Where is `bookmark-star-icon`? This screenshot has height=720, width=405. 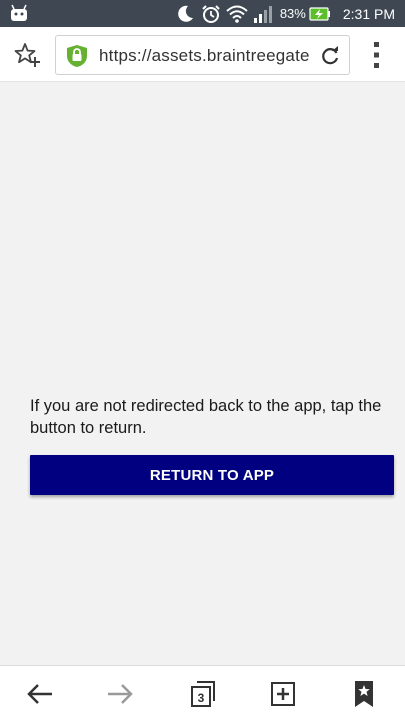 bookmark-star-icon is located at coordinates (27, 55).